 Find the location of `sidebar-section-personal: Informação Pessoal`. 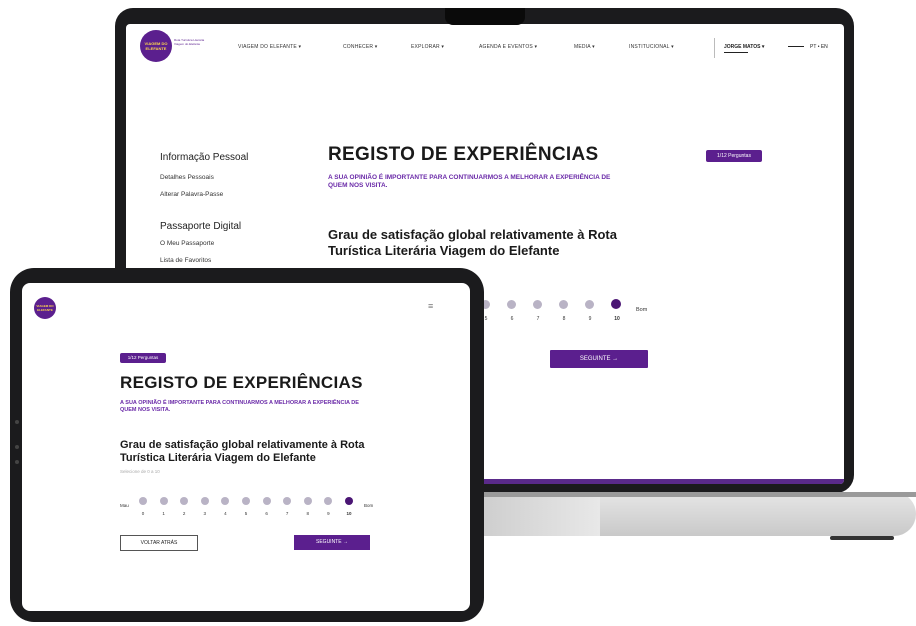

sidebar-section-personal: Informação Pessoal is located at coordinates (204, 157).